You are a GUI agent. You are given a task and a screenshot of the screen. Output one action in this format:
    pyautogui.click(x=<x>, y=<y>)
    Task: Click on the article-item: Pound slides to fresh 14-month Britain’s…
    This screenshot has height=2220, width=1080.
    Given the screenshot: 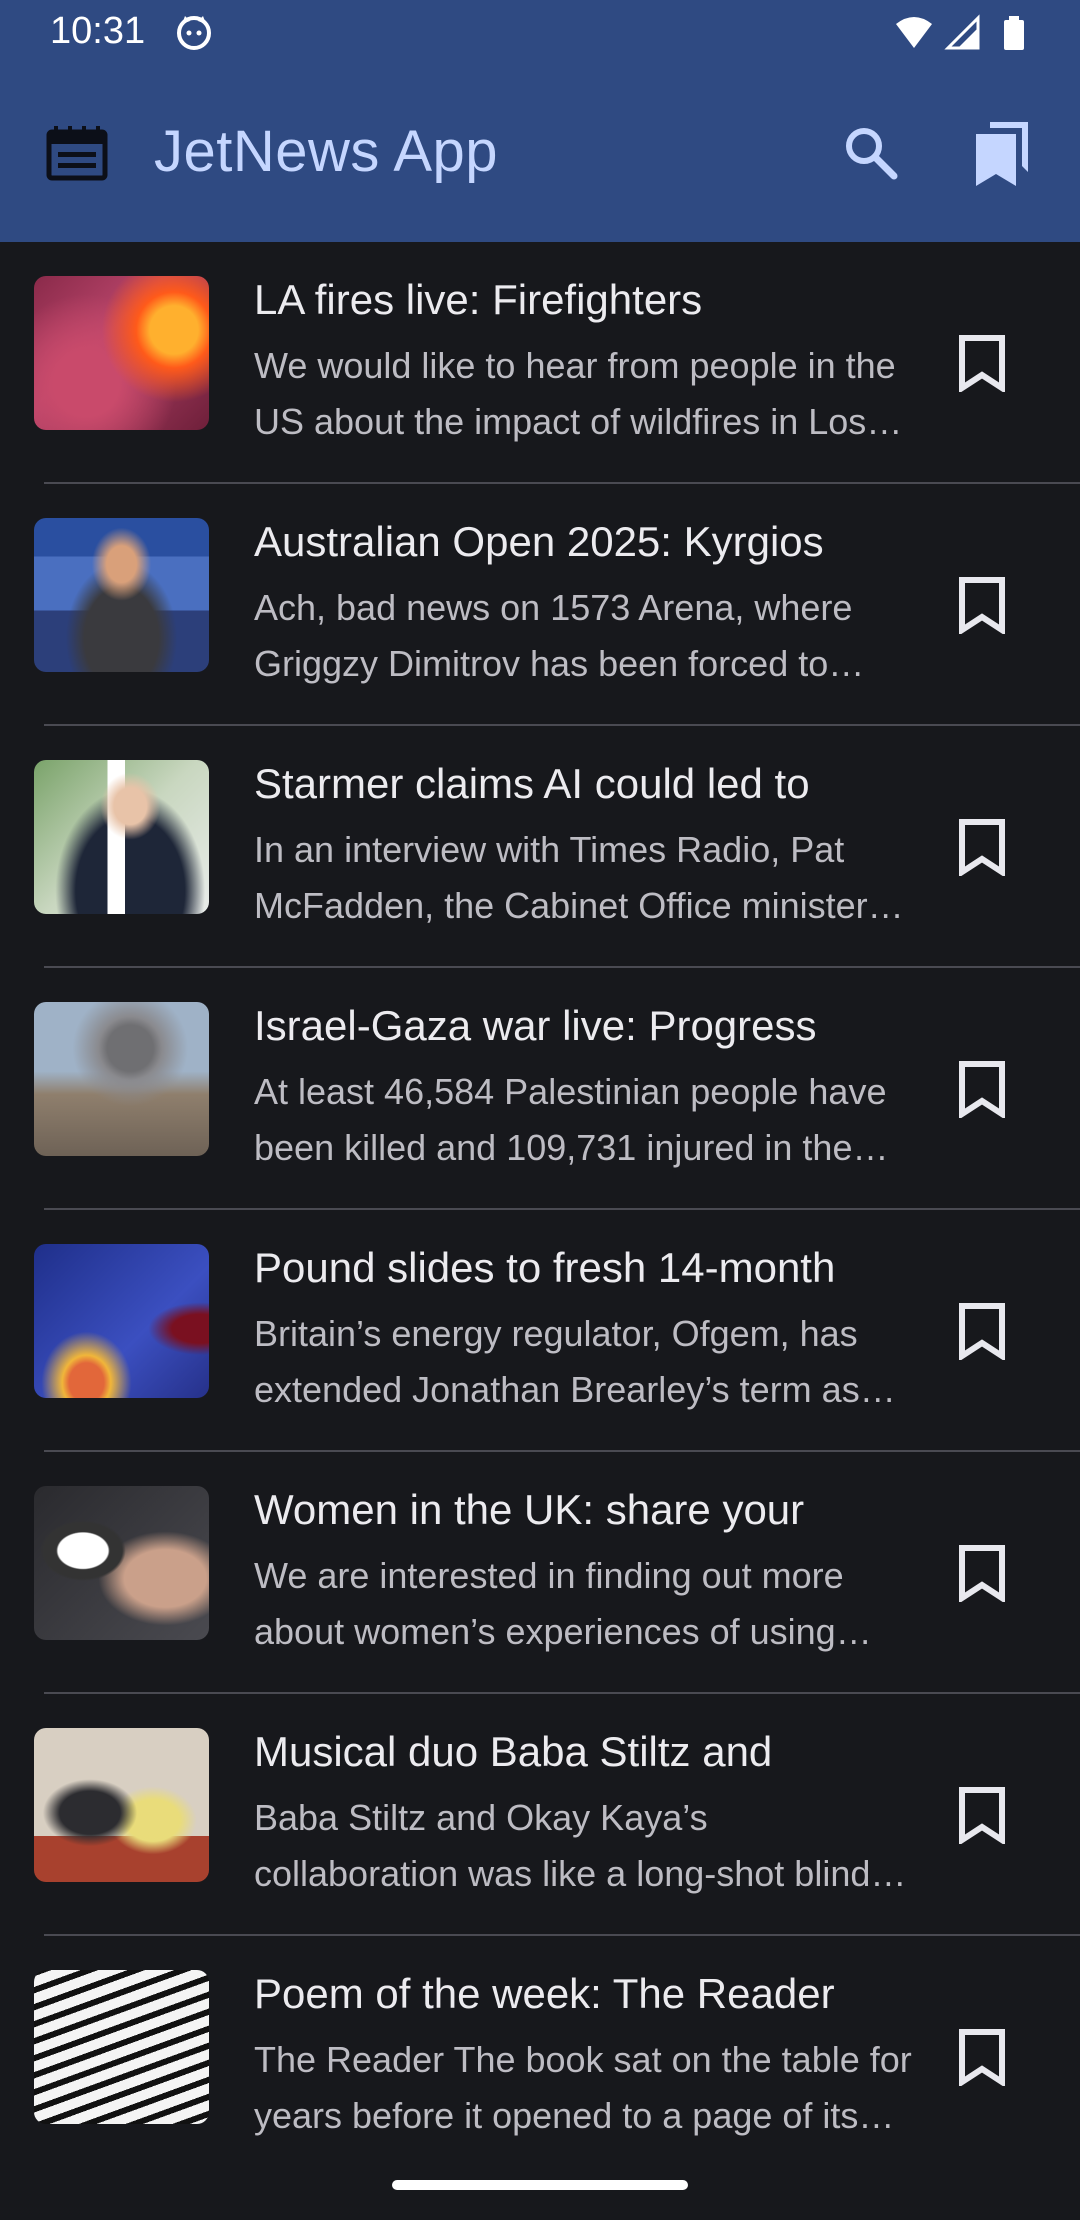 What is the action you would take?
    pyautogui.click(x=540, y=1331)
    